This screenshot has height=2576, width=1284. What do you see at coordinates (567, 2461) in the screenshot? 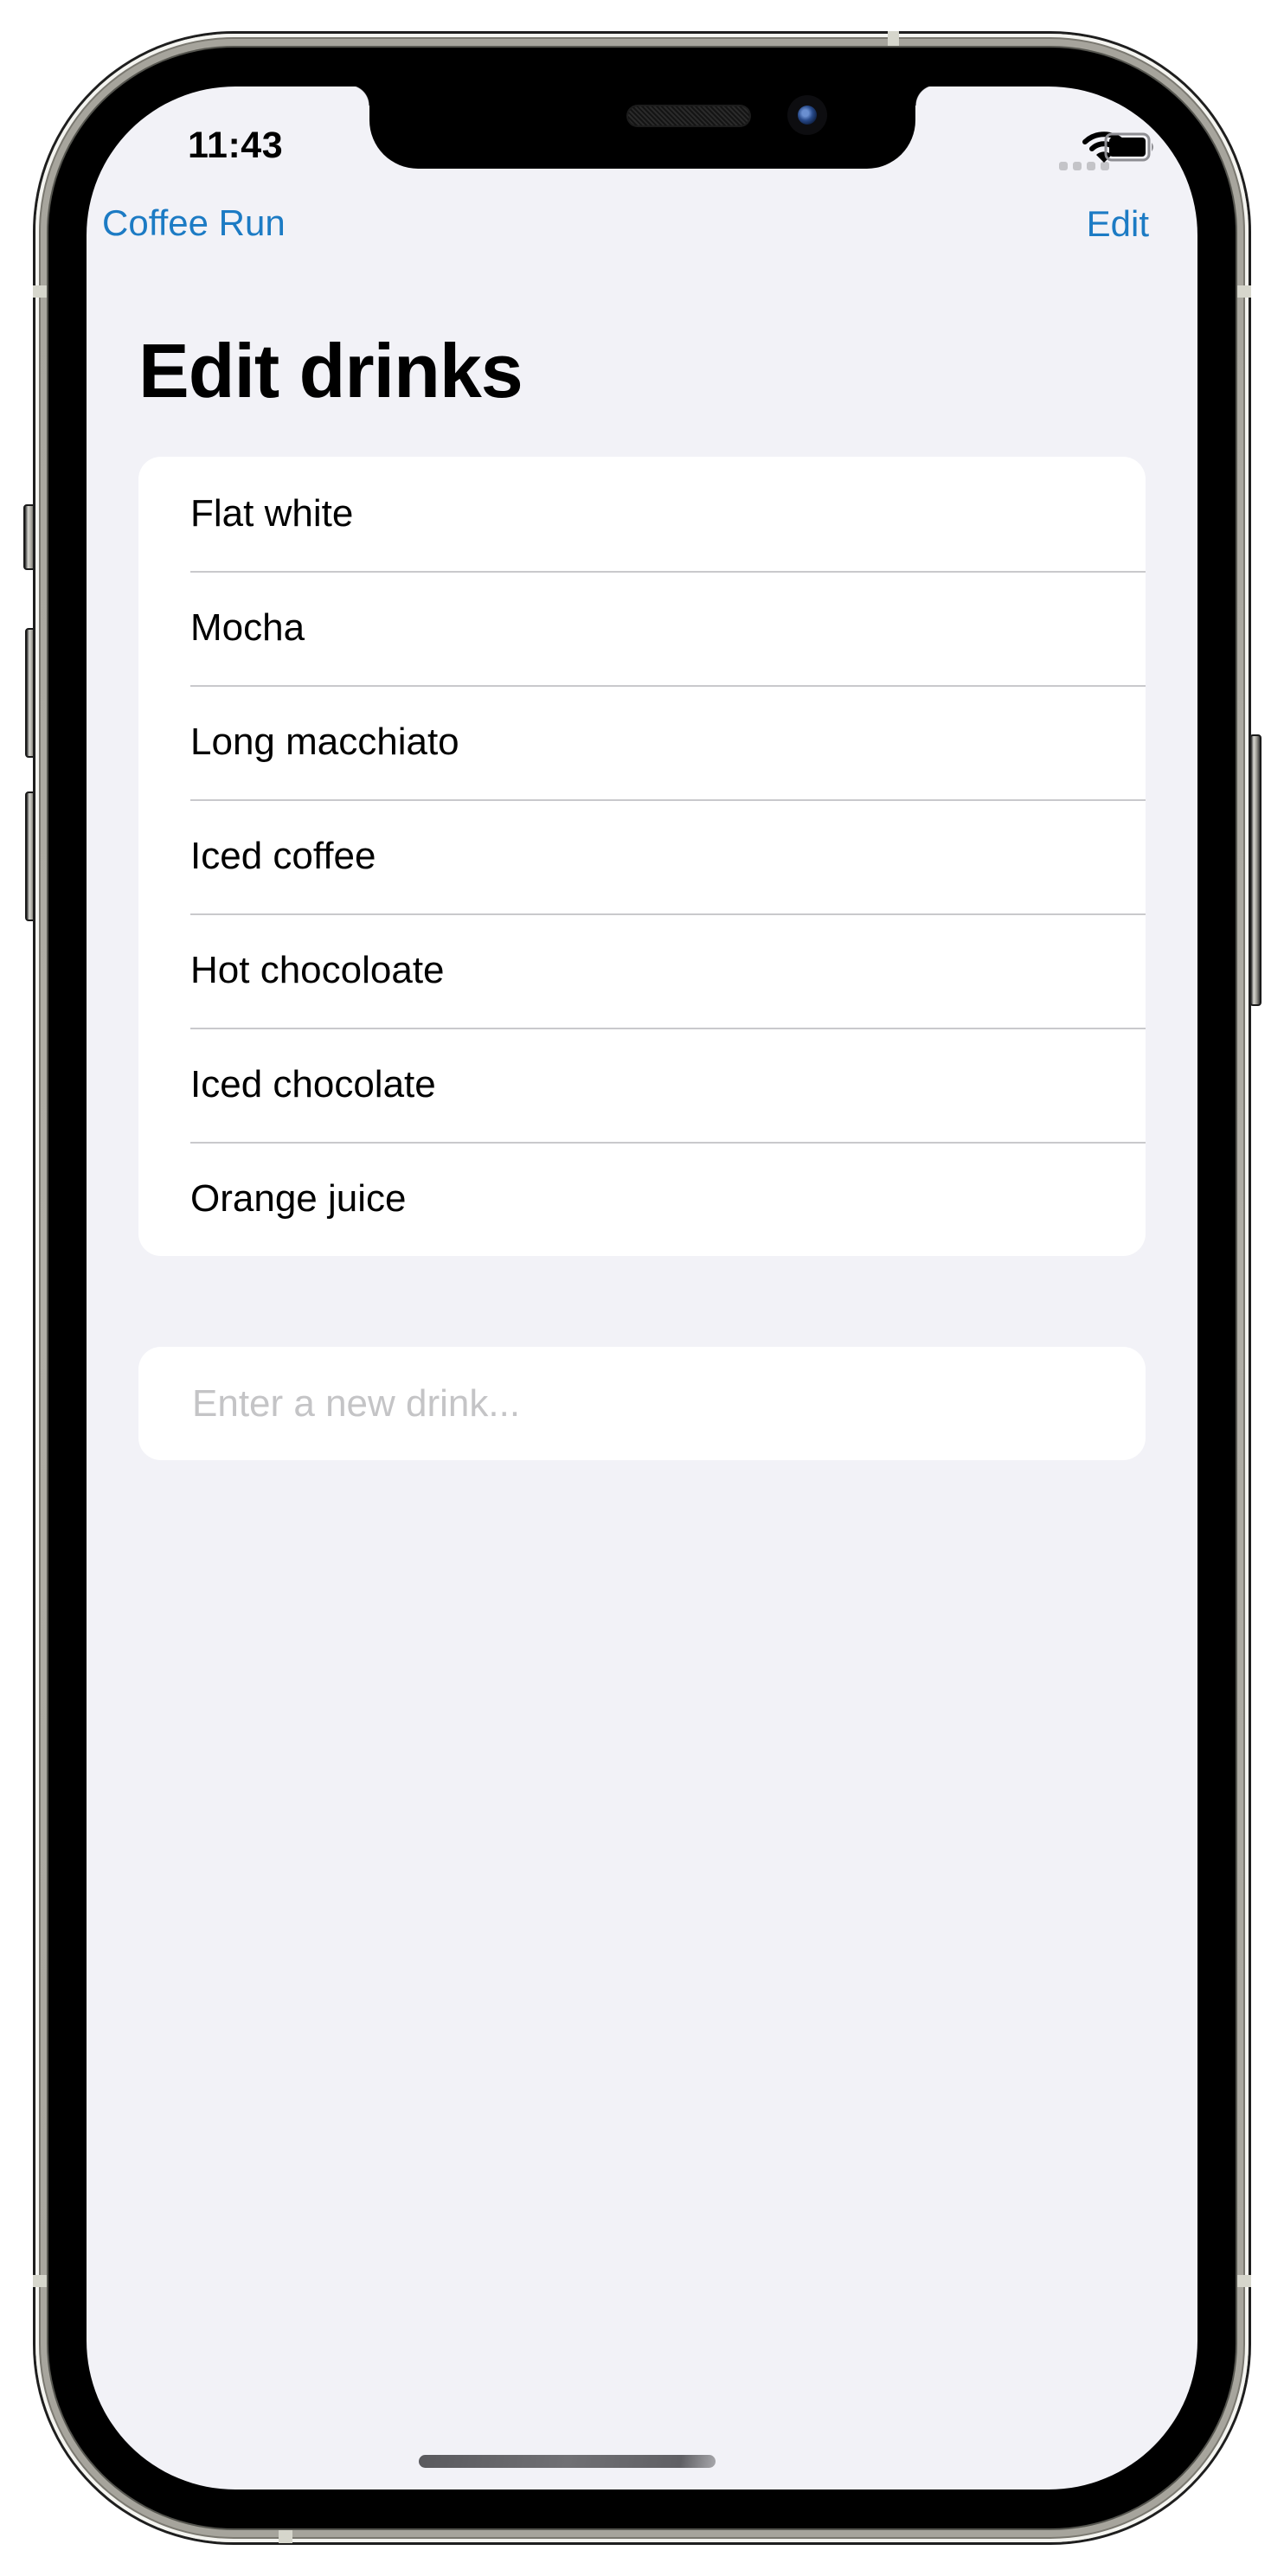
I see `home-indicator` at bounding box center [567, 2461].